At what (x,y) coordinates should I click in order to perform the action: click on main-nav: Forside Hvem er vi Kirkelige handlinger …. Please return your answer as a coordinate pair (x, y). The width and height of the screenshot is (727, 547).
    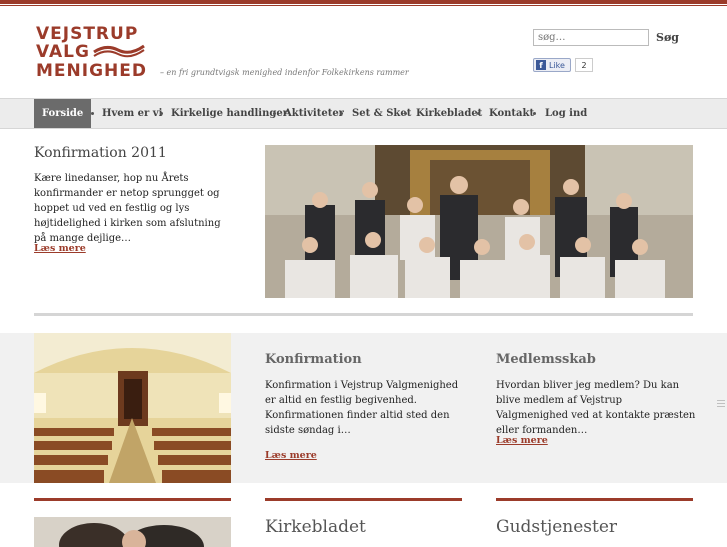
    Looking at the image, I should click on (363, 113).